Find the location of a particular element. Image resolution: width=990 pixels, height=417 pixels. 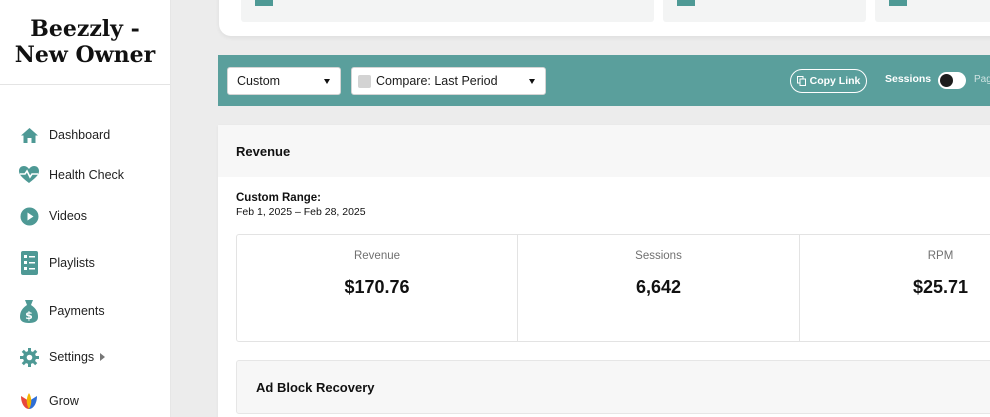

sidebar-item-videos: Videos is located at coordinates (53, 216).